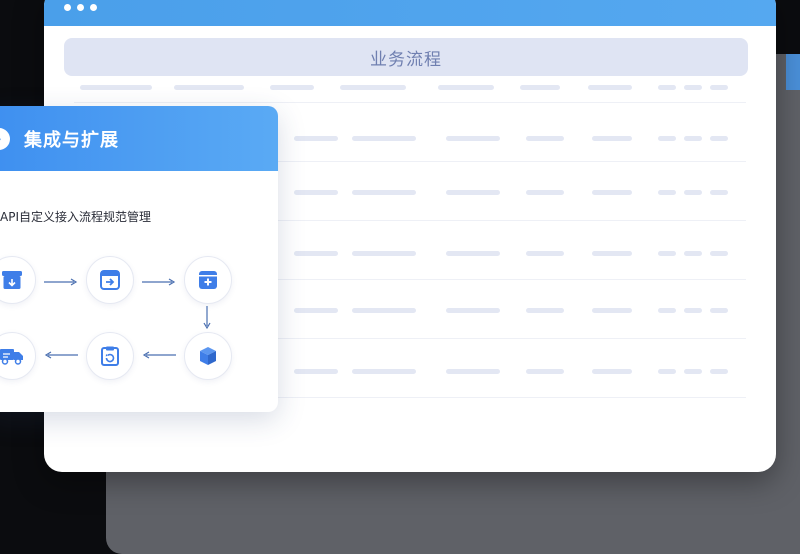 Image resolution: width=800 pixels, height=554 pixels. What do you see at coordinates (18, 280) in the screenshot?
I see `download-box-icon` at bounding box center [18, 280].